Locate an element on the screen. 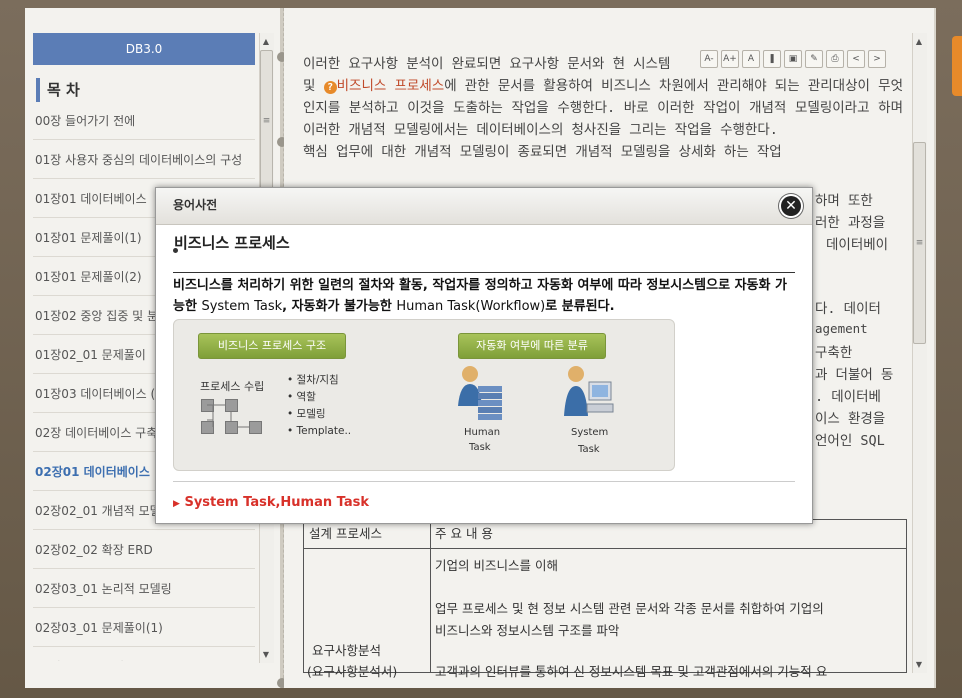 The width and height of the screenshot is (962, 698). text-fragment: agement is located at coordinates (841, 328).